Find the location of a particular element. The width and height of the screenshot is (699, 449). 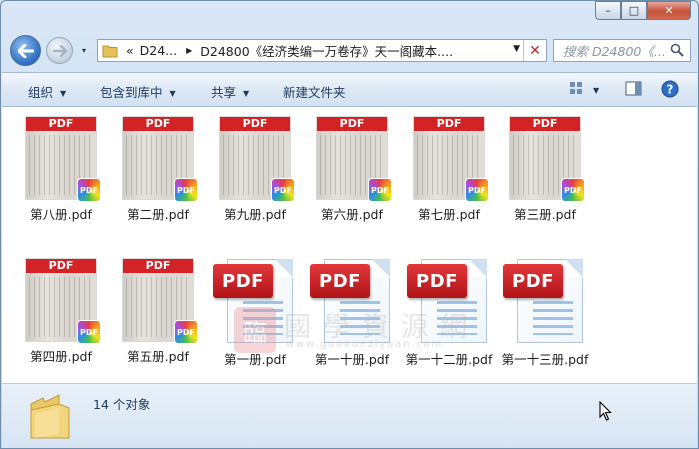

file-name: 第七册.pdf is located at coordinates (449, 214).